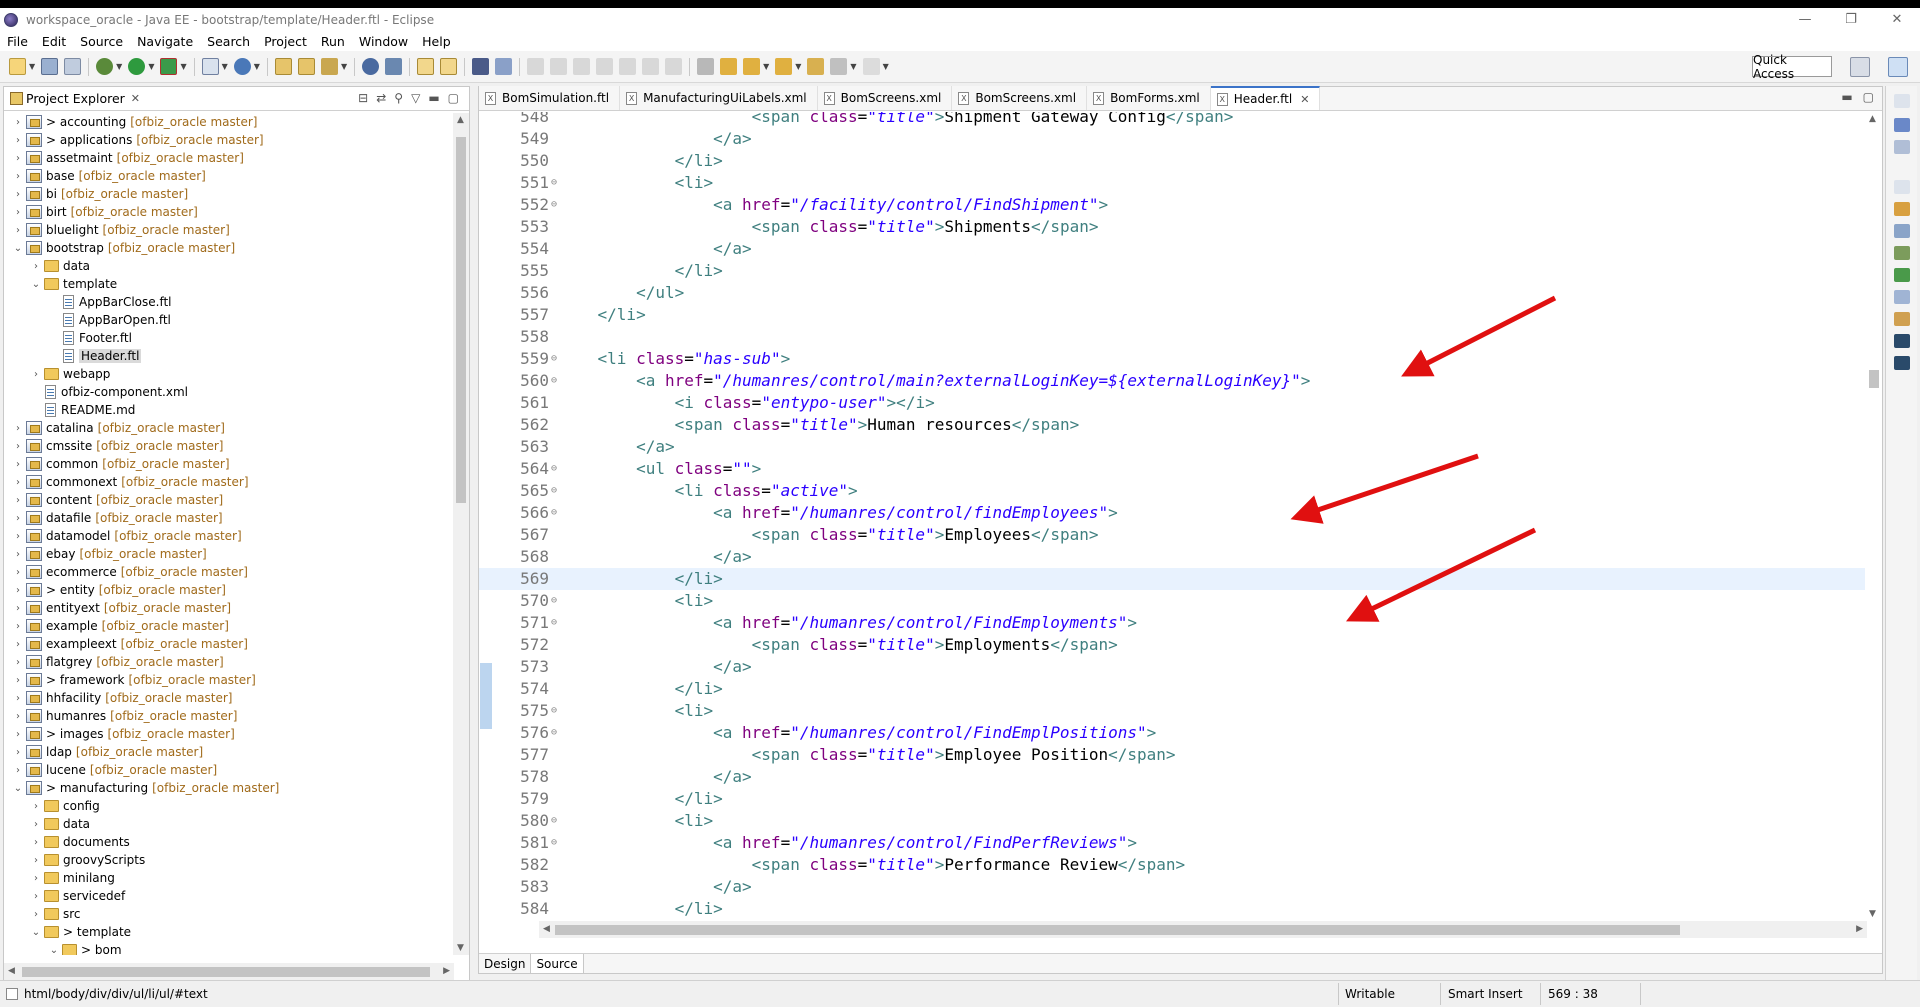  What do you see at coordinates (1173, 161) in the screenshot?
I see `code-line: 550 </li>` at bounding box center [1173, 161].